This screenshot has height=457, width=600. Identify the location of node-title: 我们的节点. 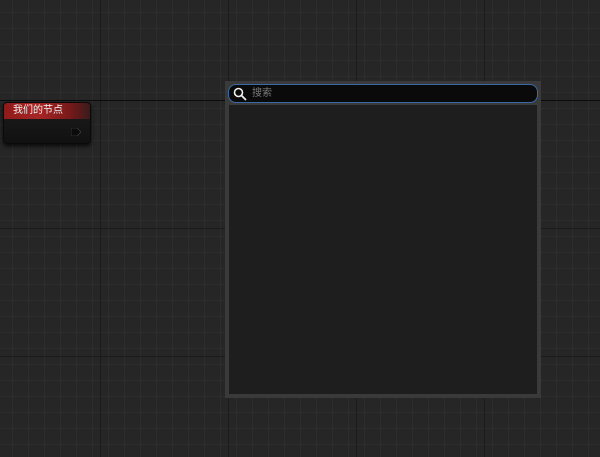
(47, 111).